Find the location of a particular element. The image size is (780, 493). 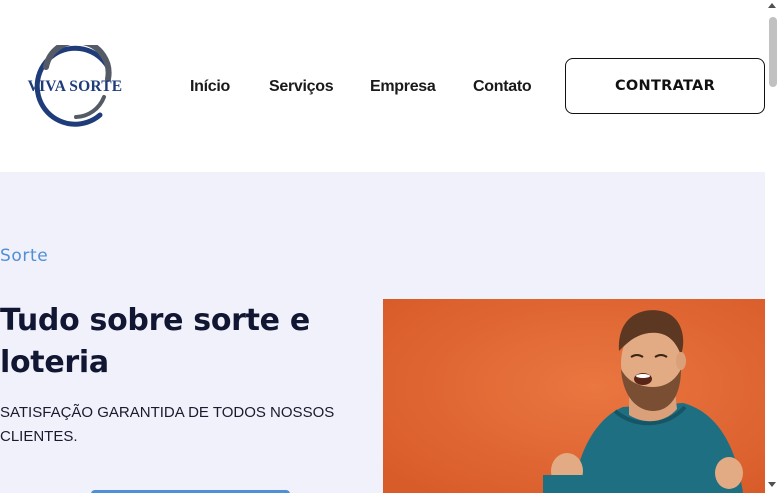

nav-link-empresa: Empresa is located at coordinates (403, 87).